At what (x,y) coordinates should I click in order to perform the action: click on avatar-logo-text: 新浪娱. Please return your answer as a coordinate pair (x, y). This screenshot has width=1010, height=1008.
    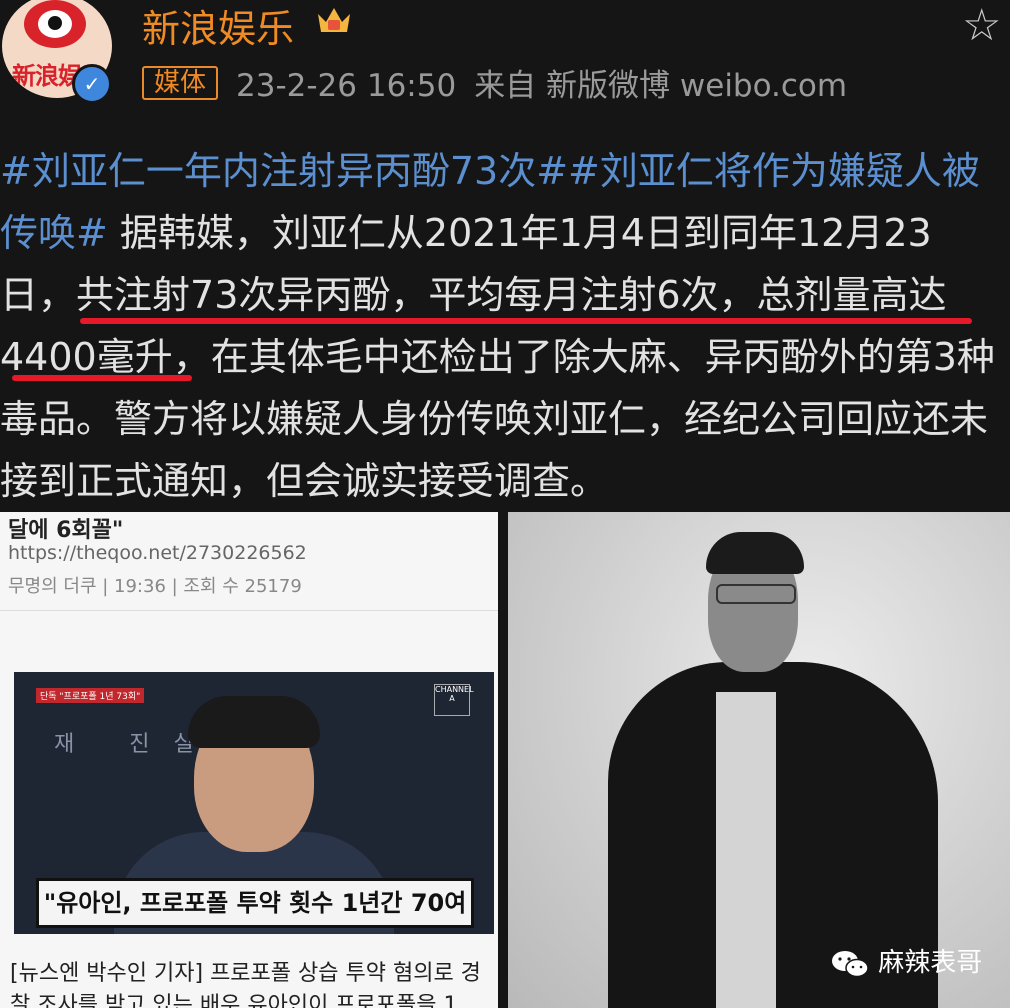
    Looking at the image, I should click on (47, 76).